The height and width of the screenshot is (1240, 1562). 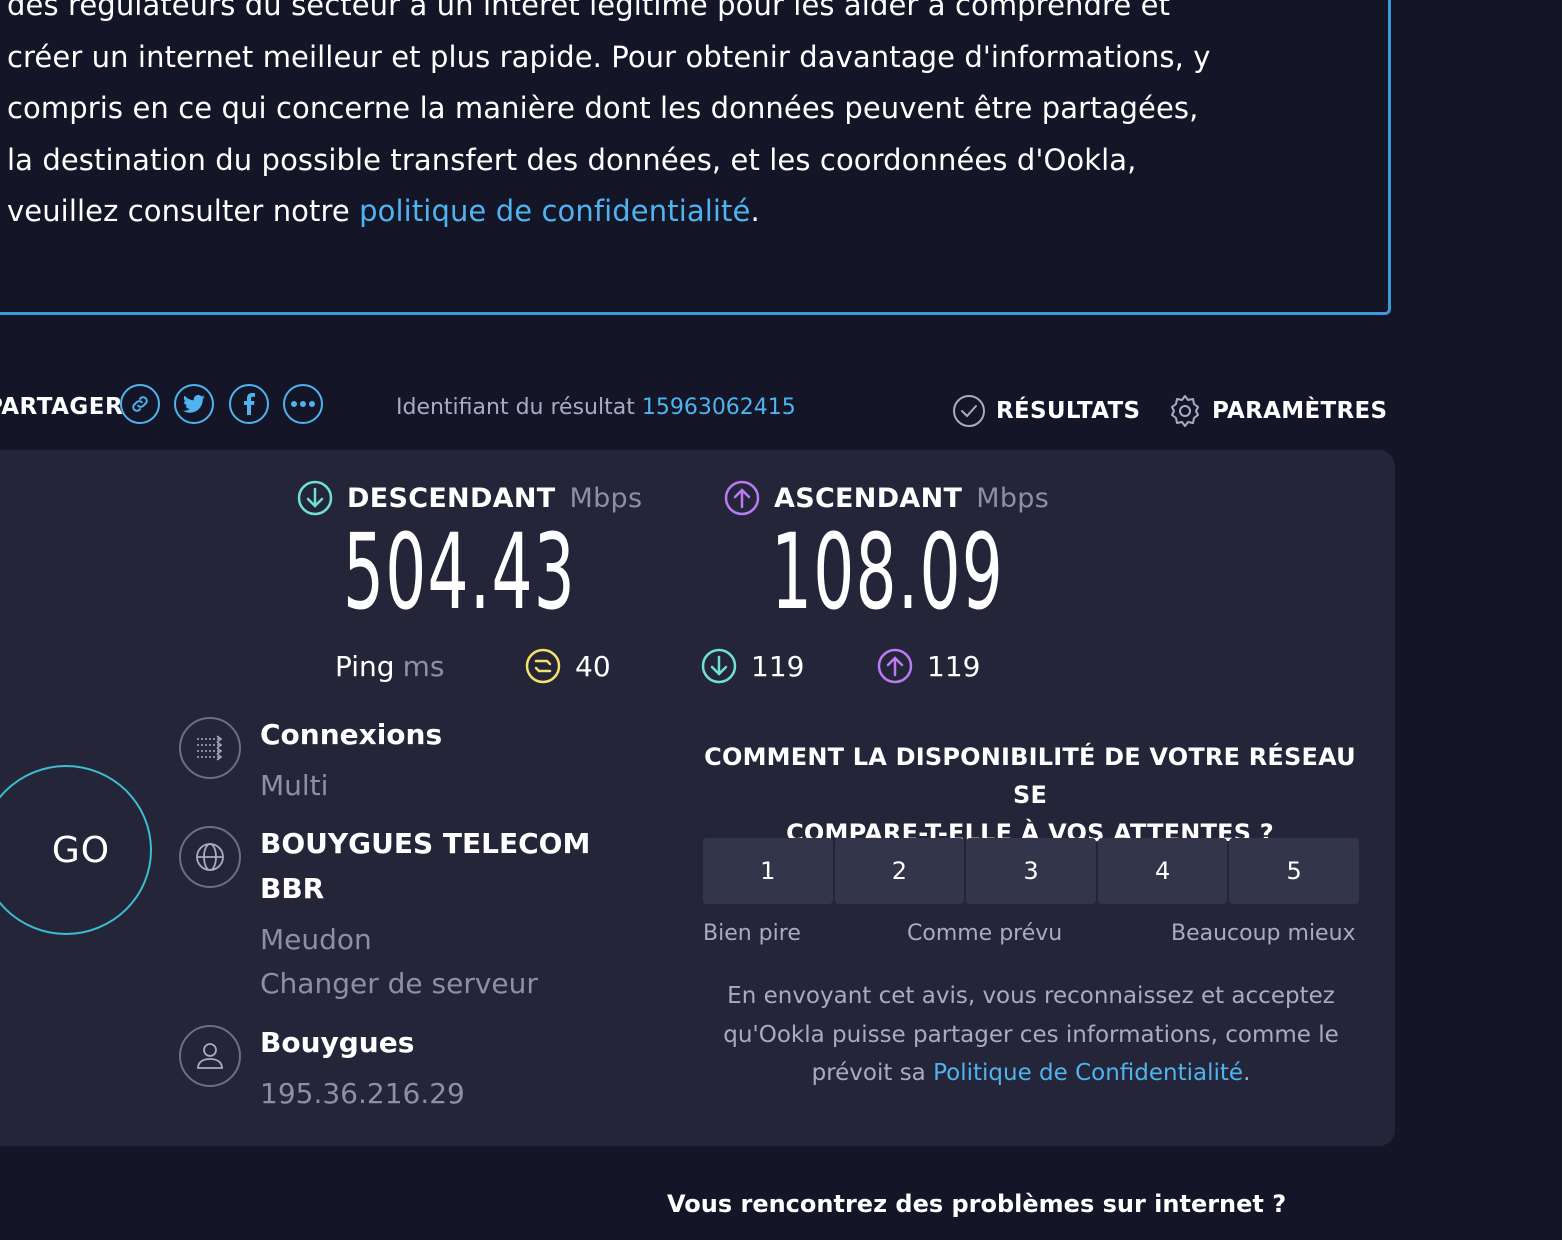 What do you see at coordinates (593, 666) in the screenshot?
I see `ping-idle-value: 40` at bounding box center [593, 666].